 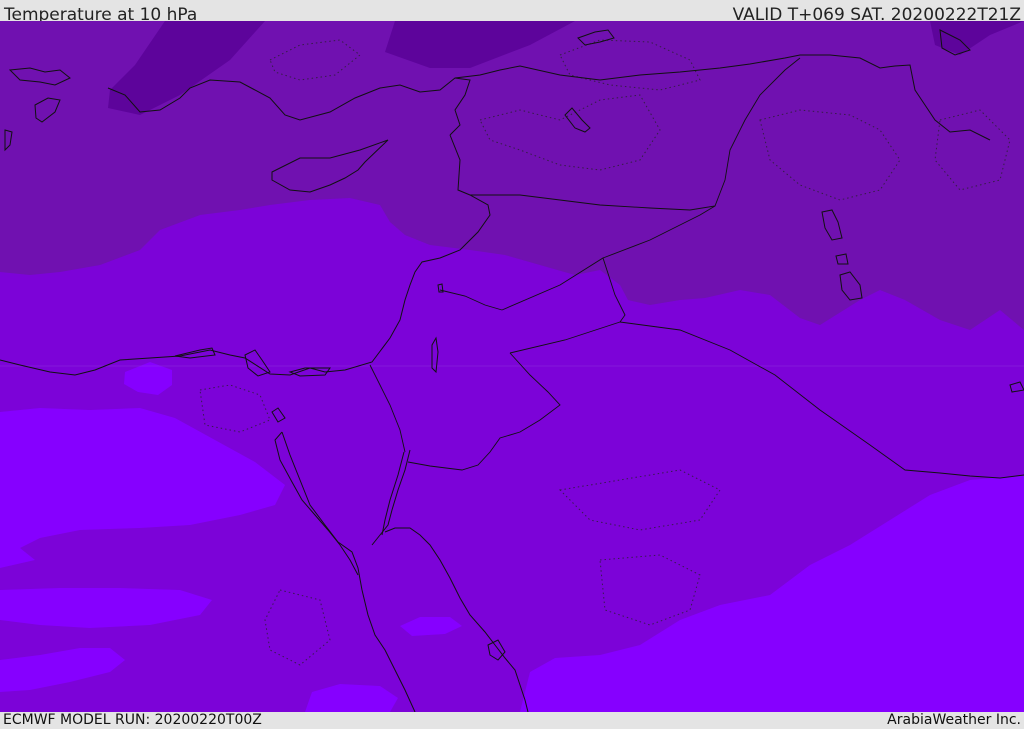 What do you see at coordinates (132, 720) in the screenshot?
I see `model-run-label: ECMWF MODEL RUN: 20200220T00Z` at bounding box center [132, 720].